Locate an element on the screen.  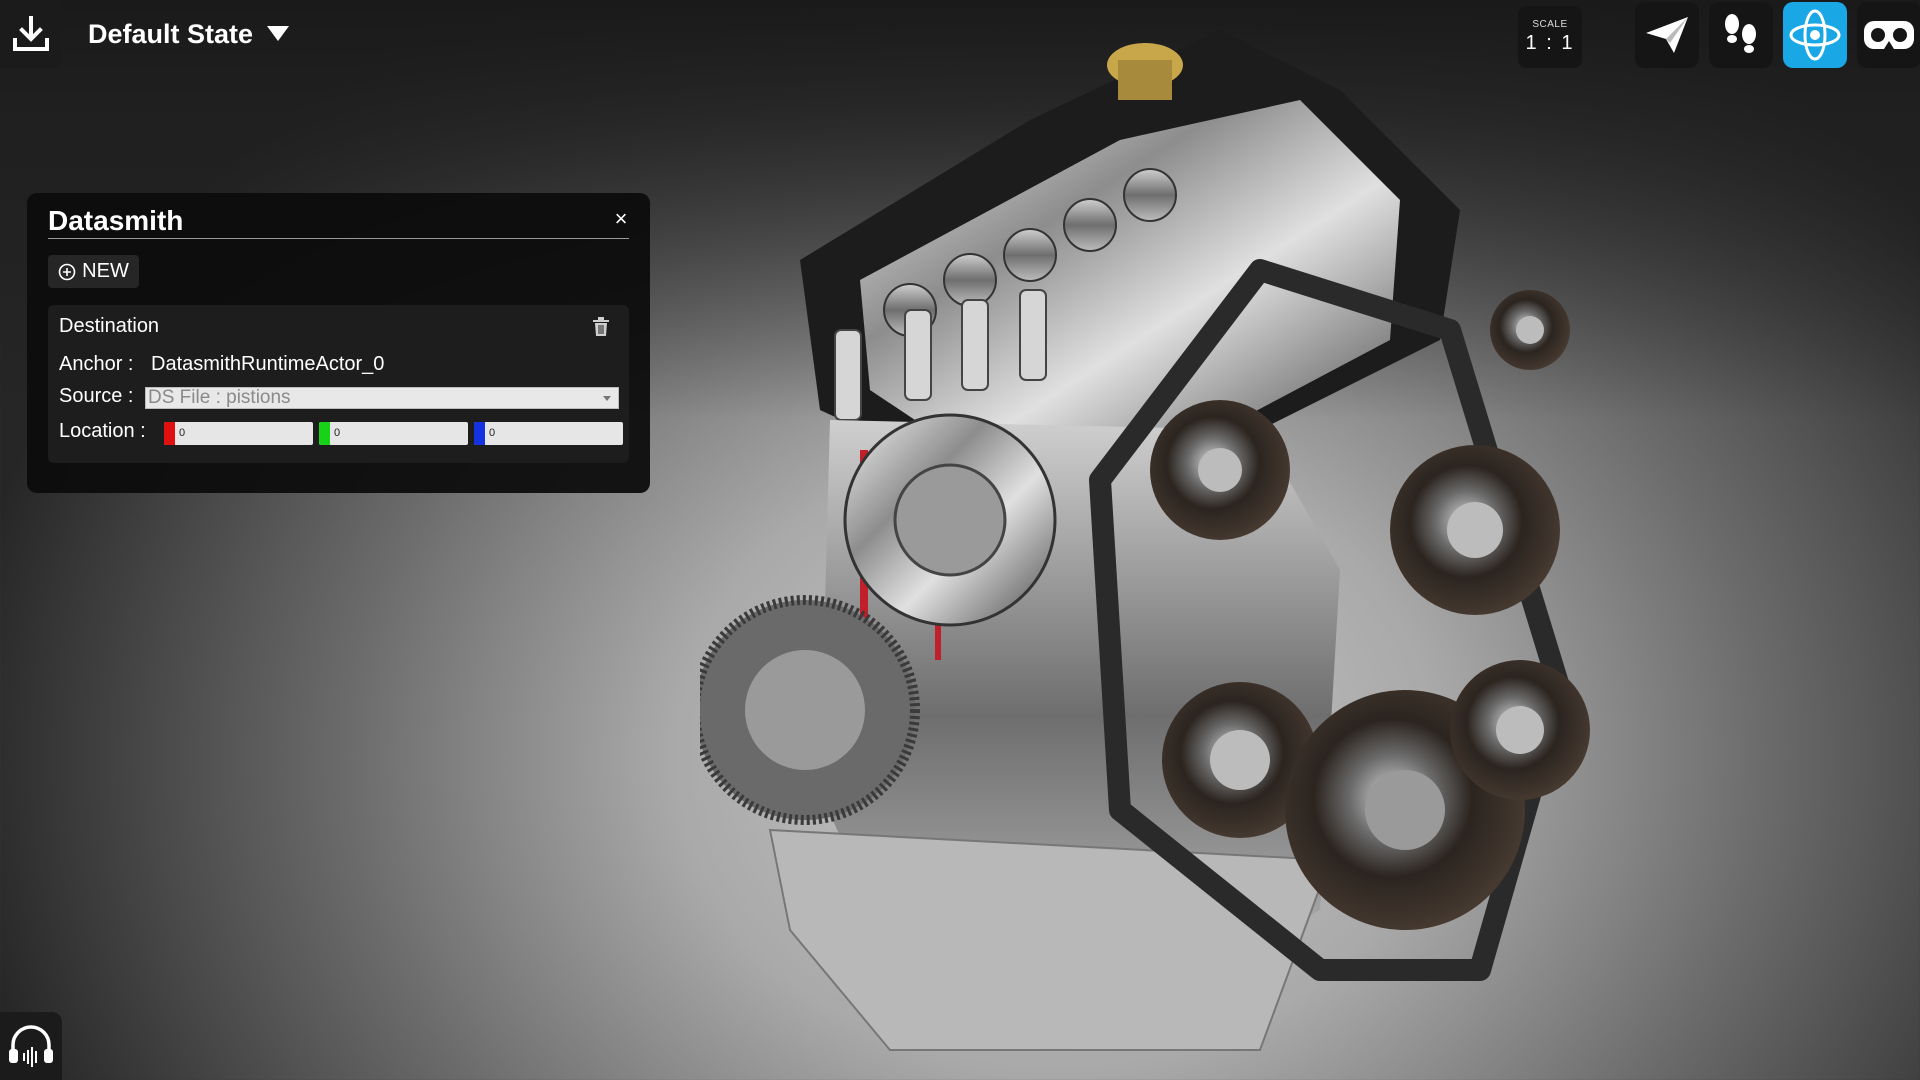
orbit-mode-button is located at coordinates (1815, 35).